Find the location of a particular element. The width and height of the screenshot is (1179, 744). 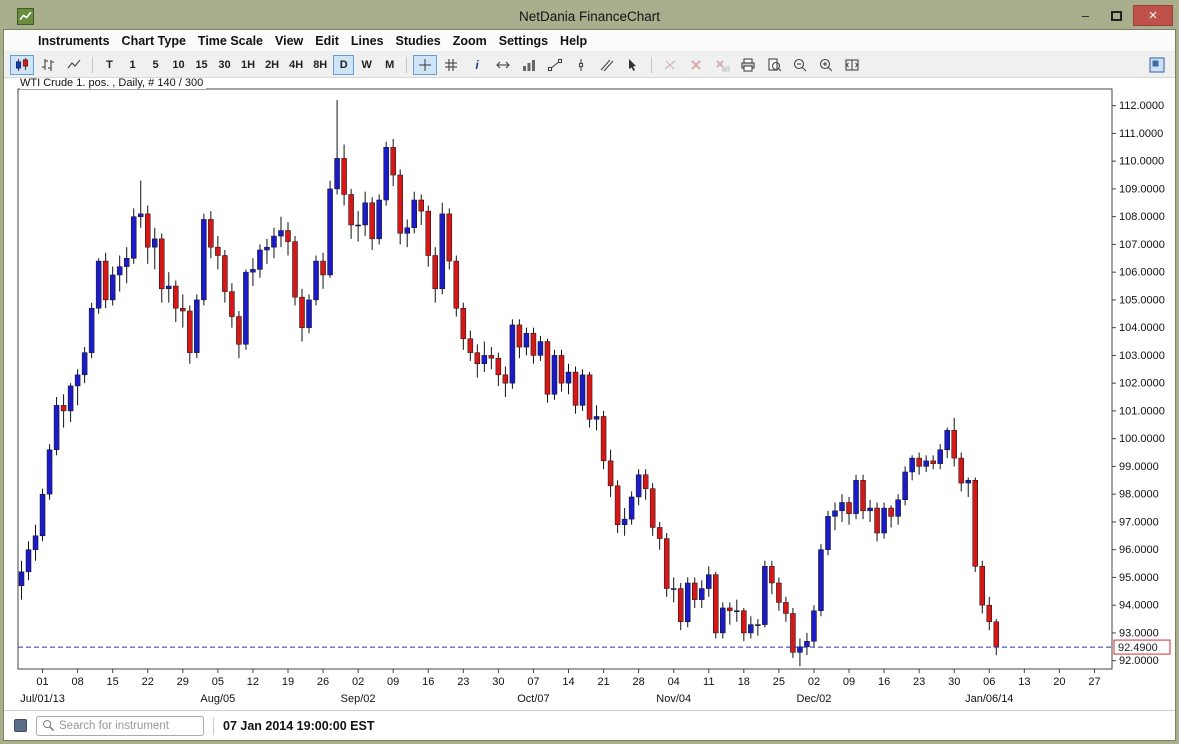

print-preview-button is located at coordinates (774, 65).